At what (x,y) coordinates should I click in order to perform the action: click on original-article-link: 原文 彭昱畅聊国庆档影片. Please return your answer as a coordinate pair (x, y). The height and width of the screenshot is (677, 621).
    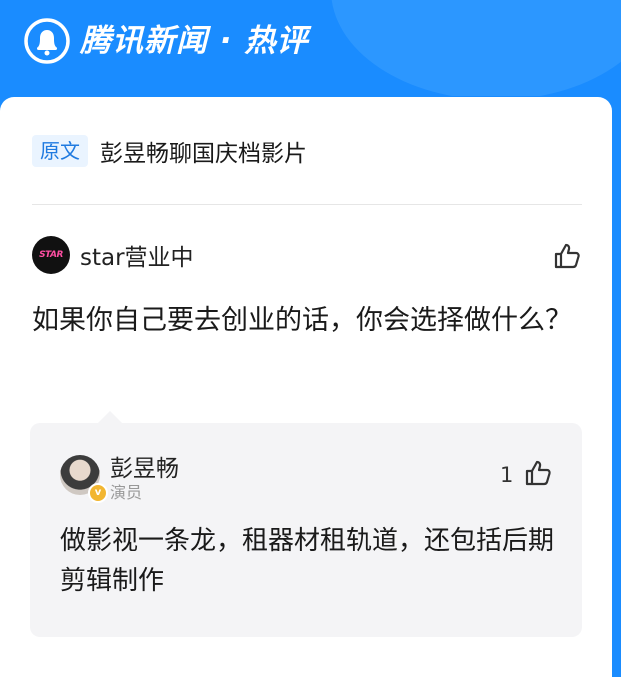
    Looking at the image, I should click on (169, 151).